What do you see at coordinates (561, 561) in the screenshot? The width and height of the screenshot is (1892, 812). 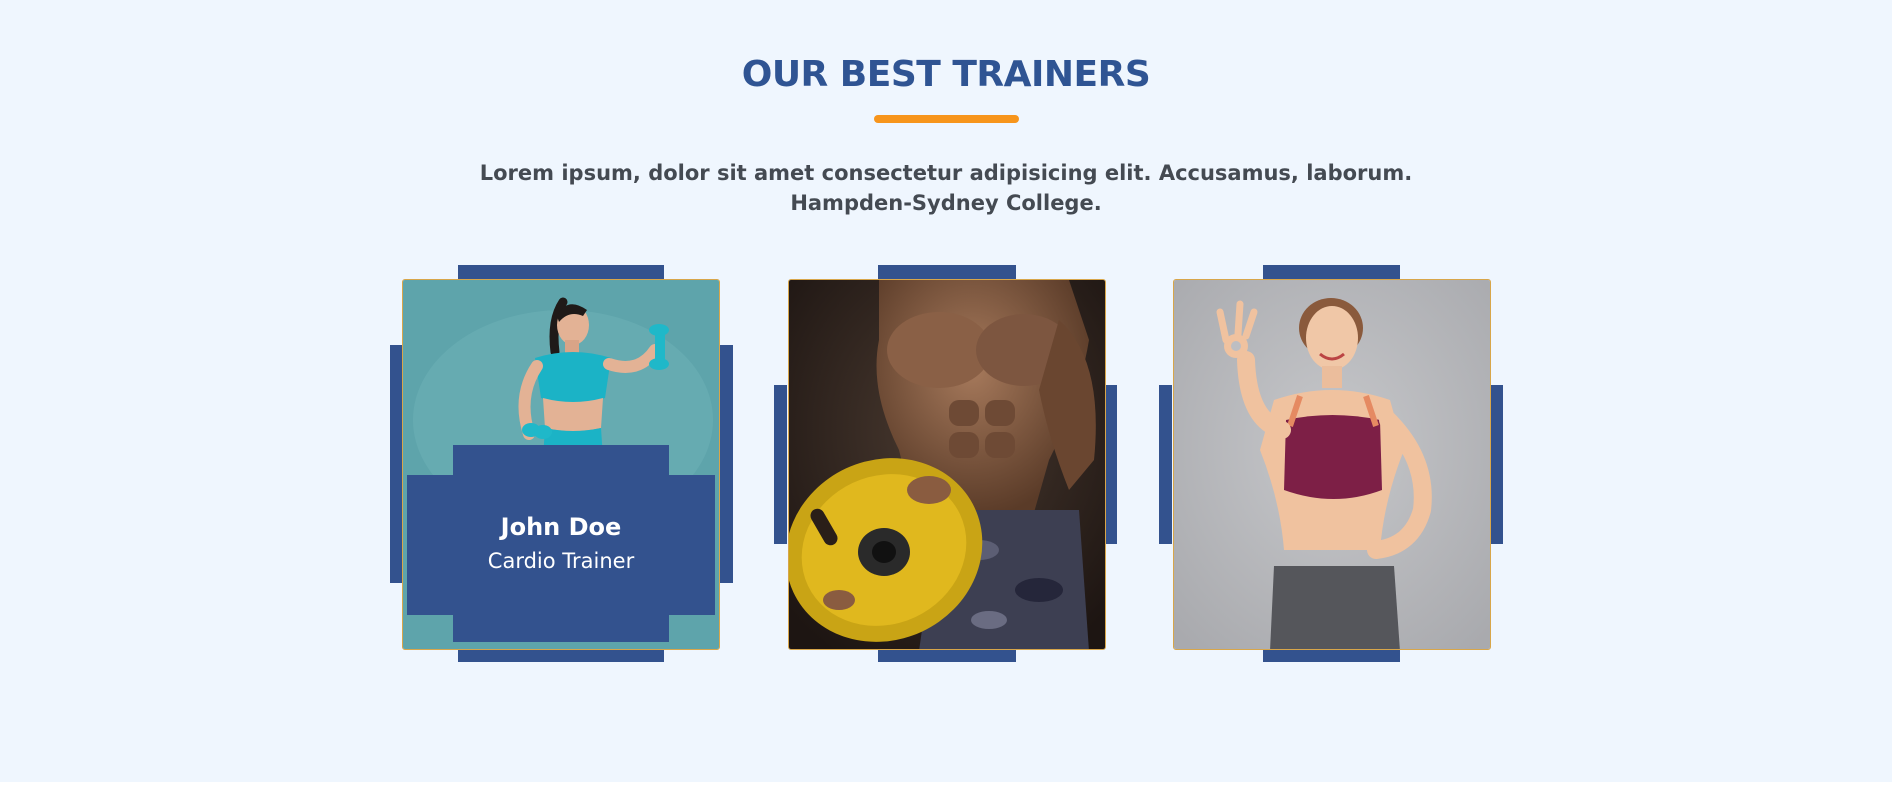 I see `trainer-role: Cardio Trainer` at bounding box center [561, 561].